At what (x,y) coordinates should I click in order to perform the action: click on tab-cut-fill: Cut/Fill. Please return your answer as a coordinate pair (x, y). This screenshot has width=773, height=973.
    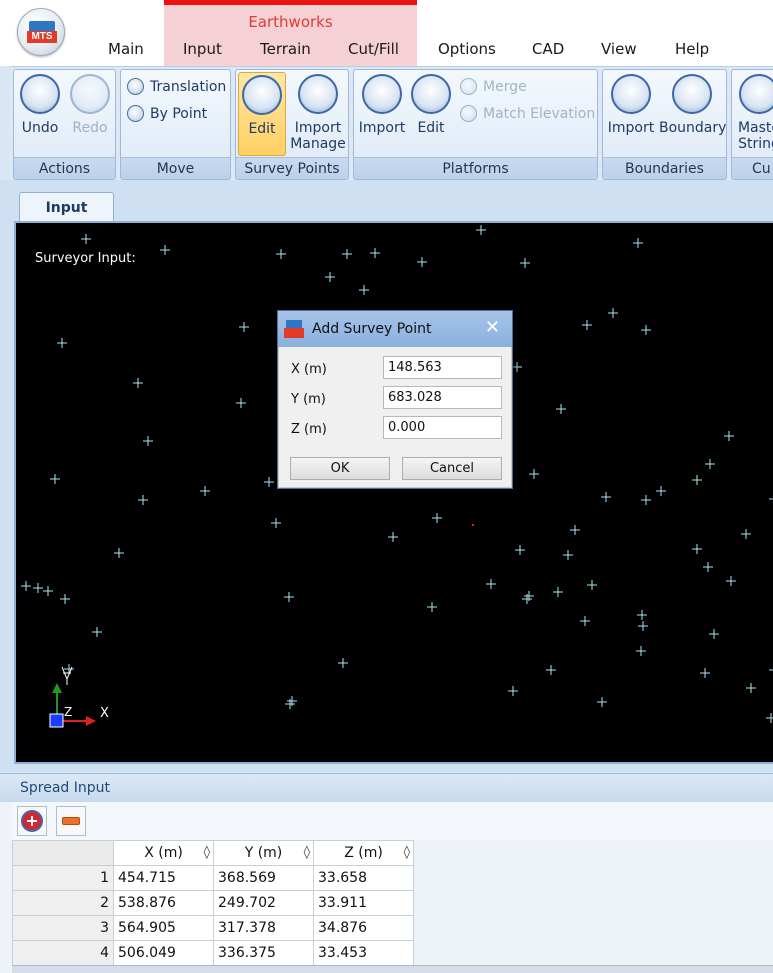
    Looking at the image, I should click on (373, 49).